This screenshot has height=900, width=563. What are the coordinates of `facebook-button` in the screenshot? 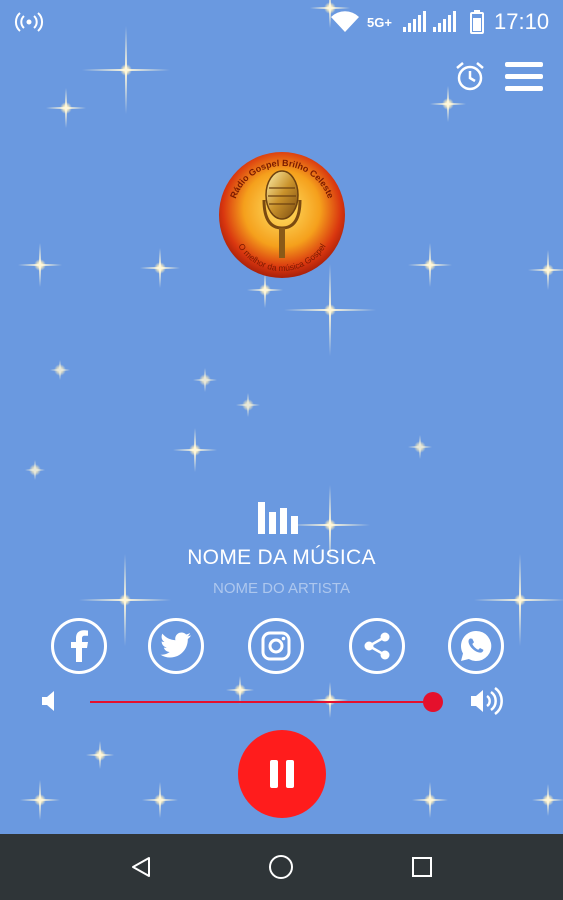 It's located at (79, 646).